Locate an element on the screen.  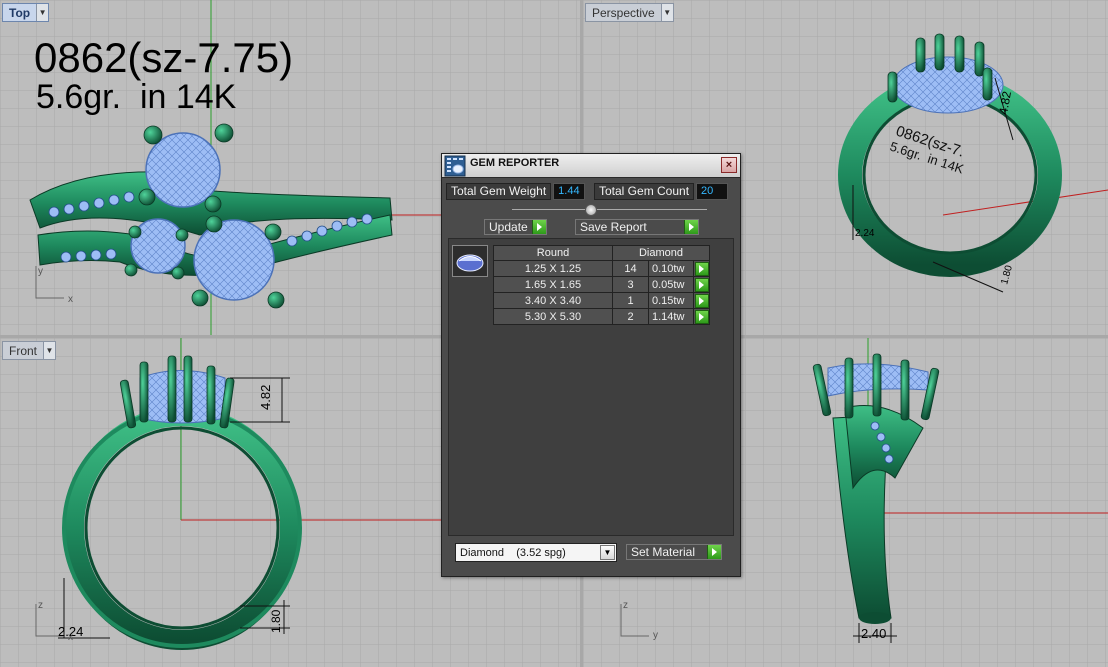
total-count-value: 20 is located at coordinates (712, 191).